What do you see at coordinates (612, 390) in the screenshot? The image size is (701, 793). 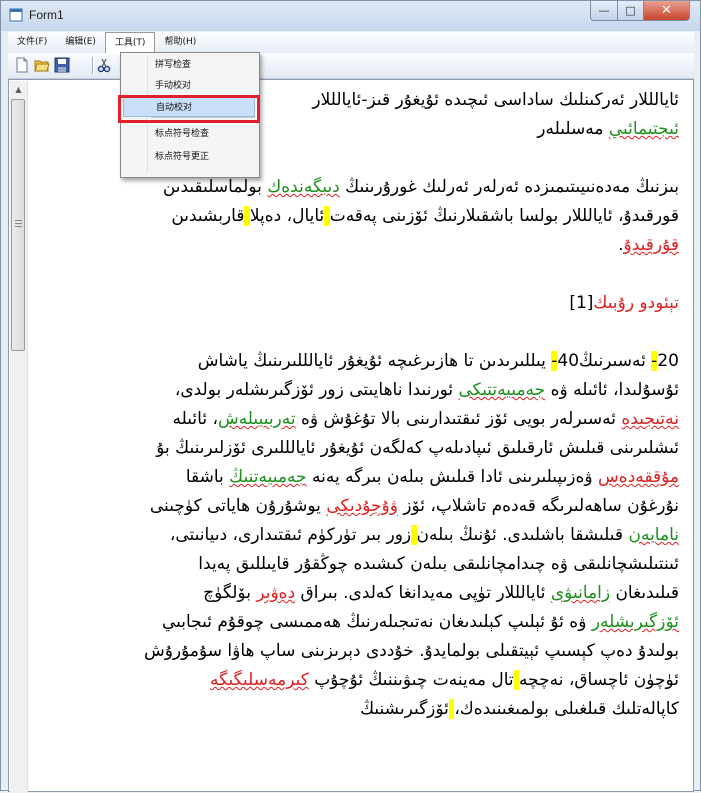 I see `text-run: ئۇسۇلىدا، ئائىلە ۋە` at bounding box center [612, 390].